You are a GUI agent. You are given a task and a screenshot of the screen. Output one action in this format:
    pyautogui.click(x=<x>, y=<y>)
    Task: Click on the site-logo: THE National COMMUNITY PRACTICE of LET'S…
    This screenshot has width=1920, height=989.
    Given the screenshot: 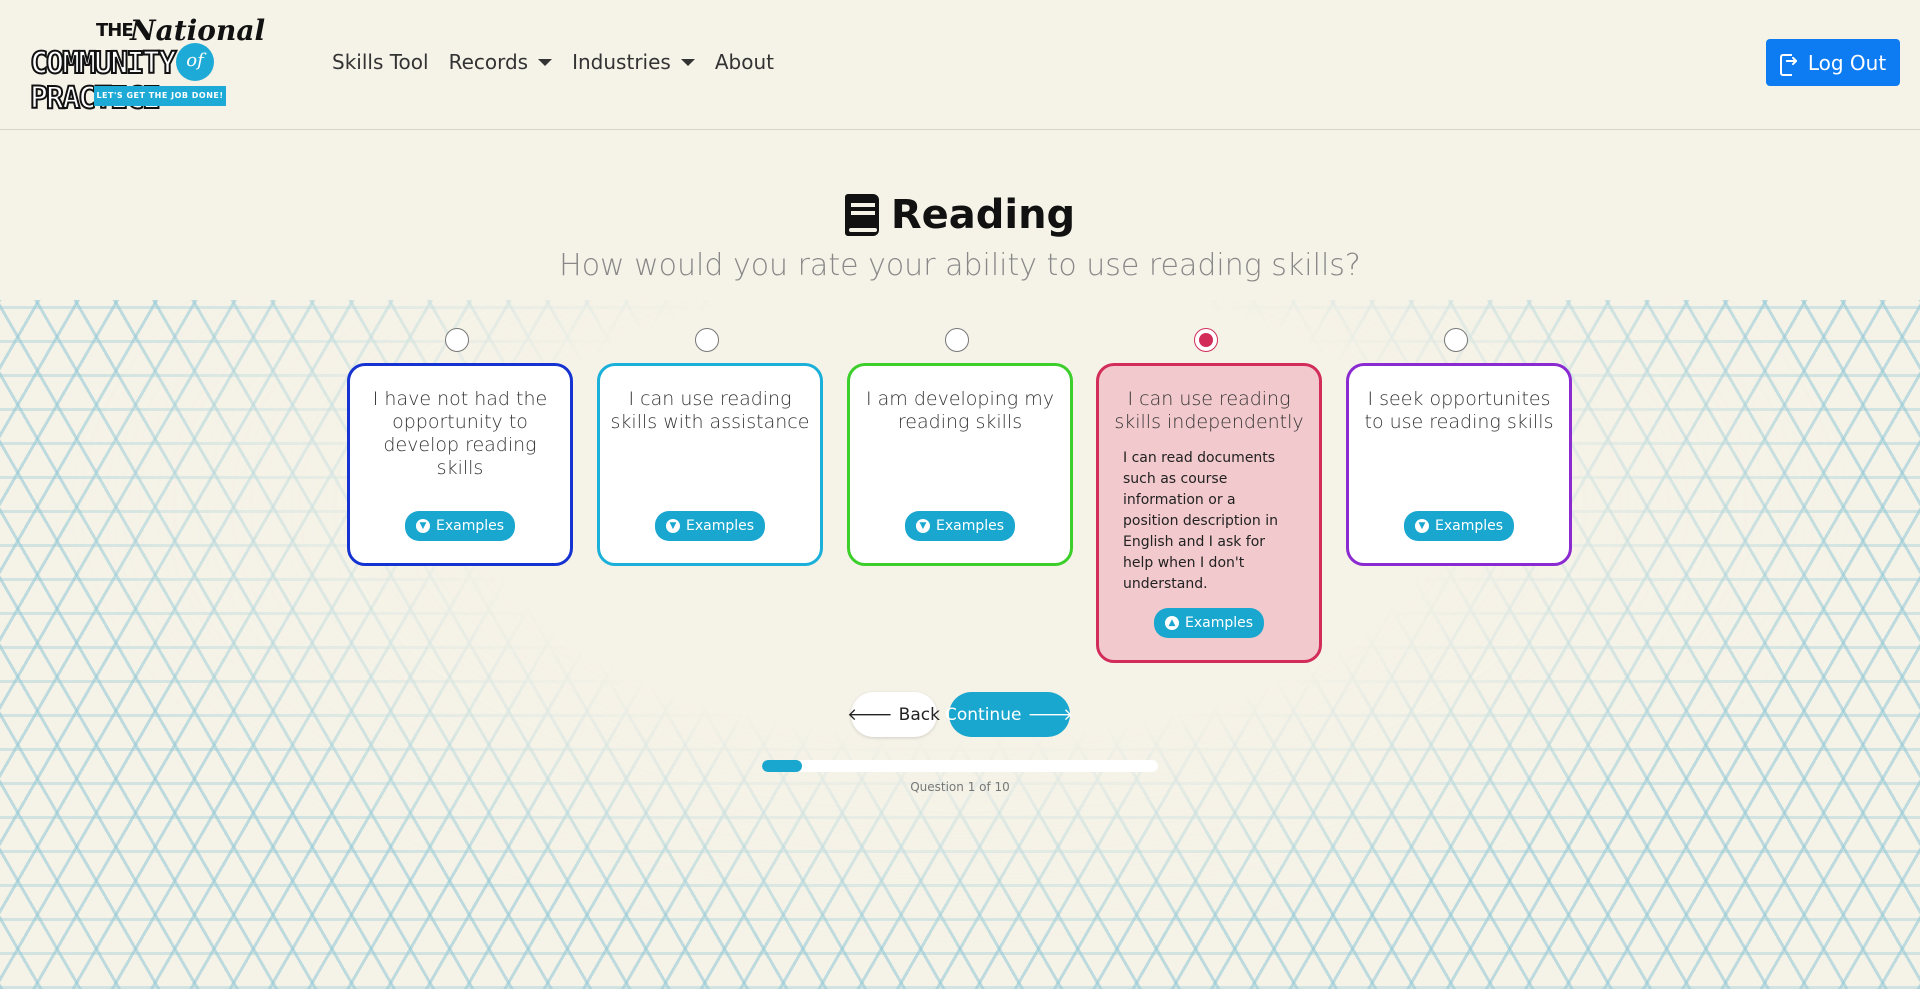 What is the action you would take?
    pyautogui.click(x=160, y=65)
    